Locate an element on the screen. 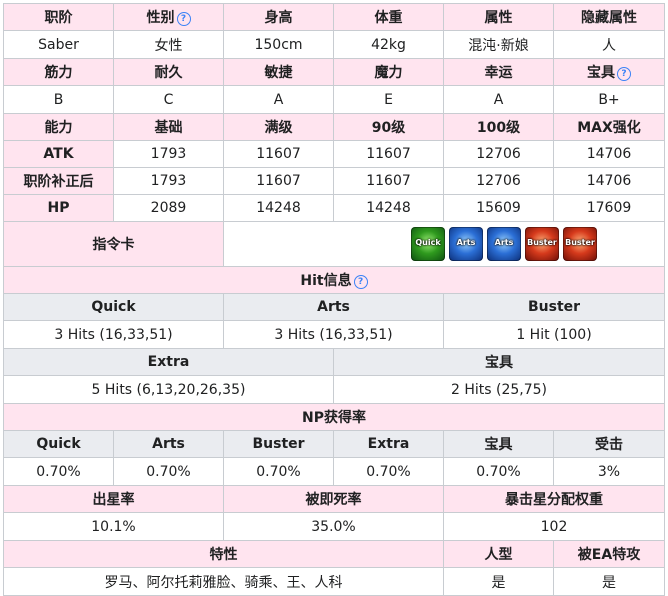  command-card-label: 指令卡 is located at coordinates (113, 244).